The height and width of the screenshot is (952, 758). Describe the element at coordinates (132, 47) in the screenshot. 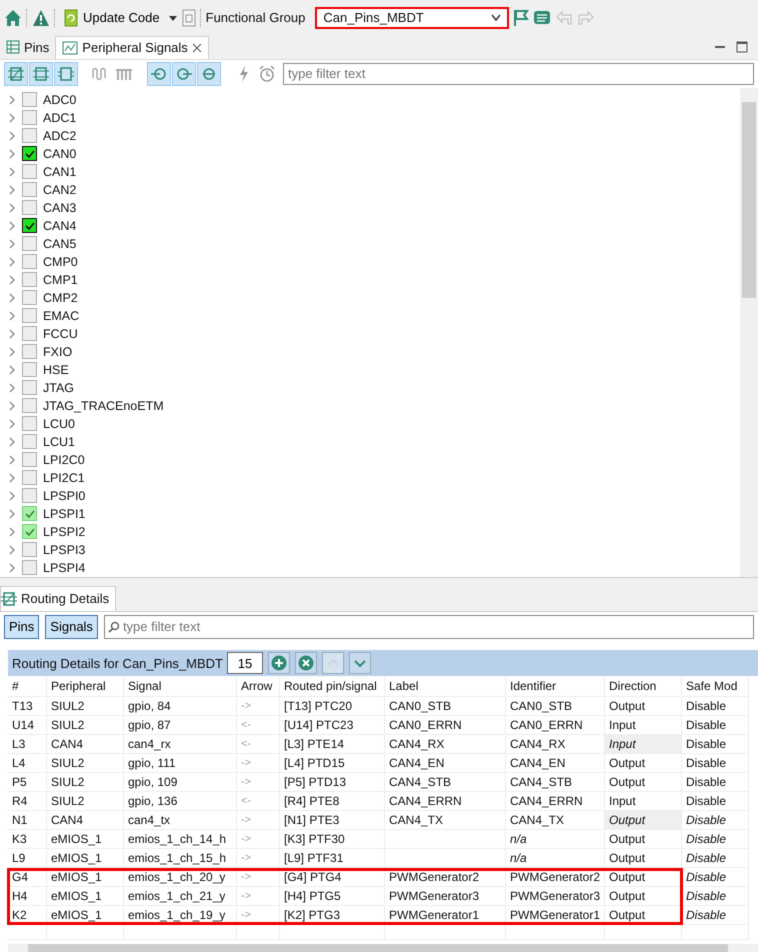

I see `tab: Peripheral Signals` at that location.